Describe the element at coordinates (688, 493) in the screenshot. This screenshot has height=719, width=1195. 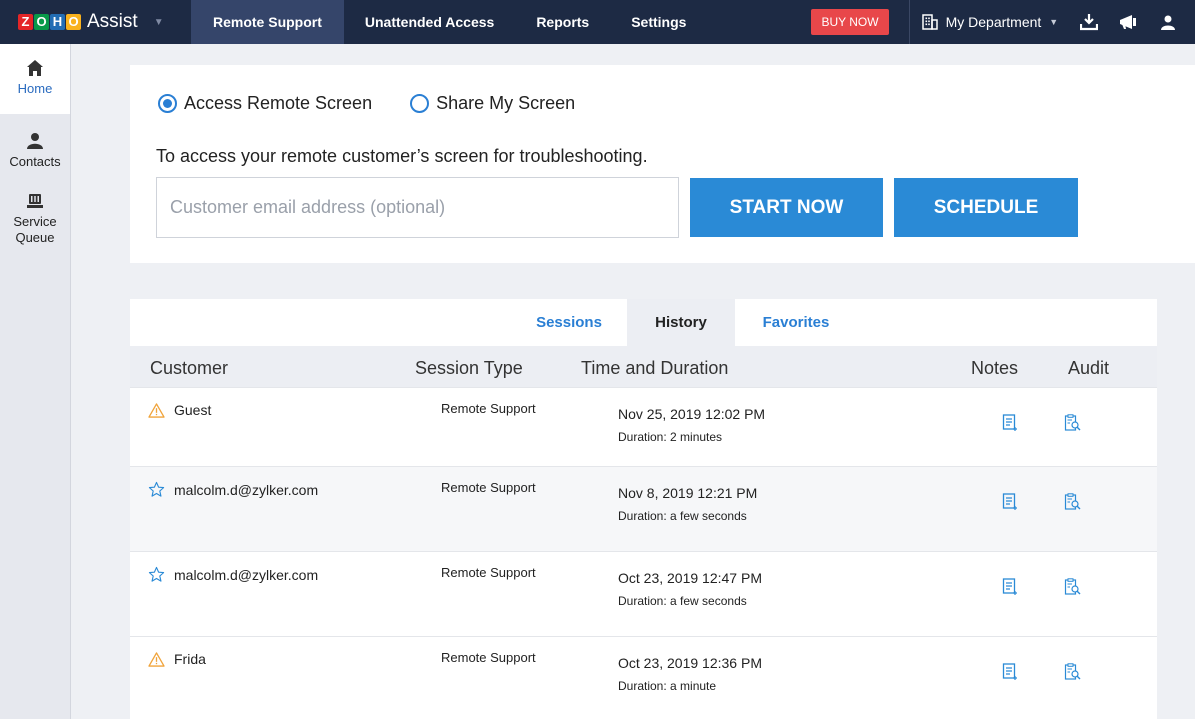
I see `session-time: Nov 8, 2019 12:21 PM` at that location.